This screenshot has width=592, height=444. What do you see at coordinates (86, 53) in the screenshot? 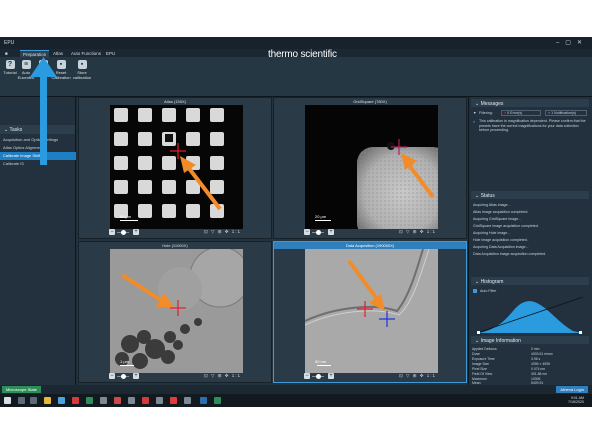
I see `tab-auto-functions: Auto Functions` at bounding box center [86, 53].